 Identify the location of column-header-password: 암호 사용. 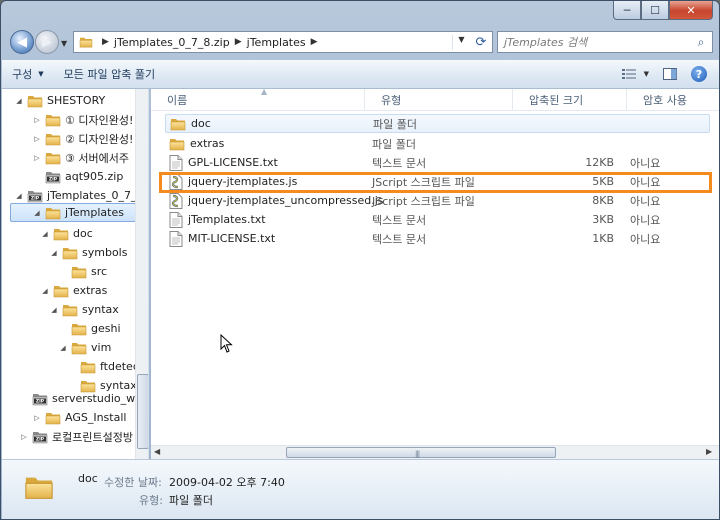
(673, 99).